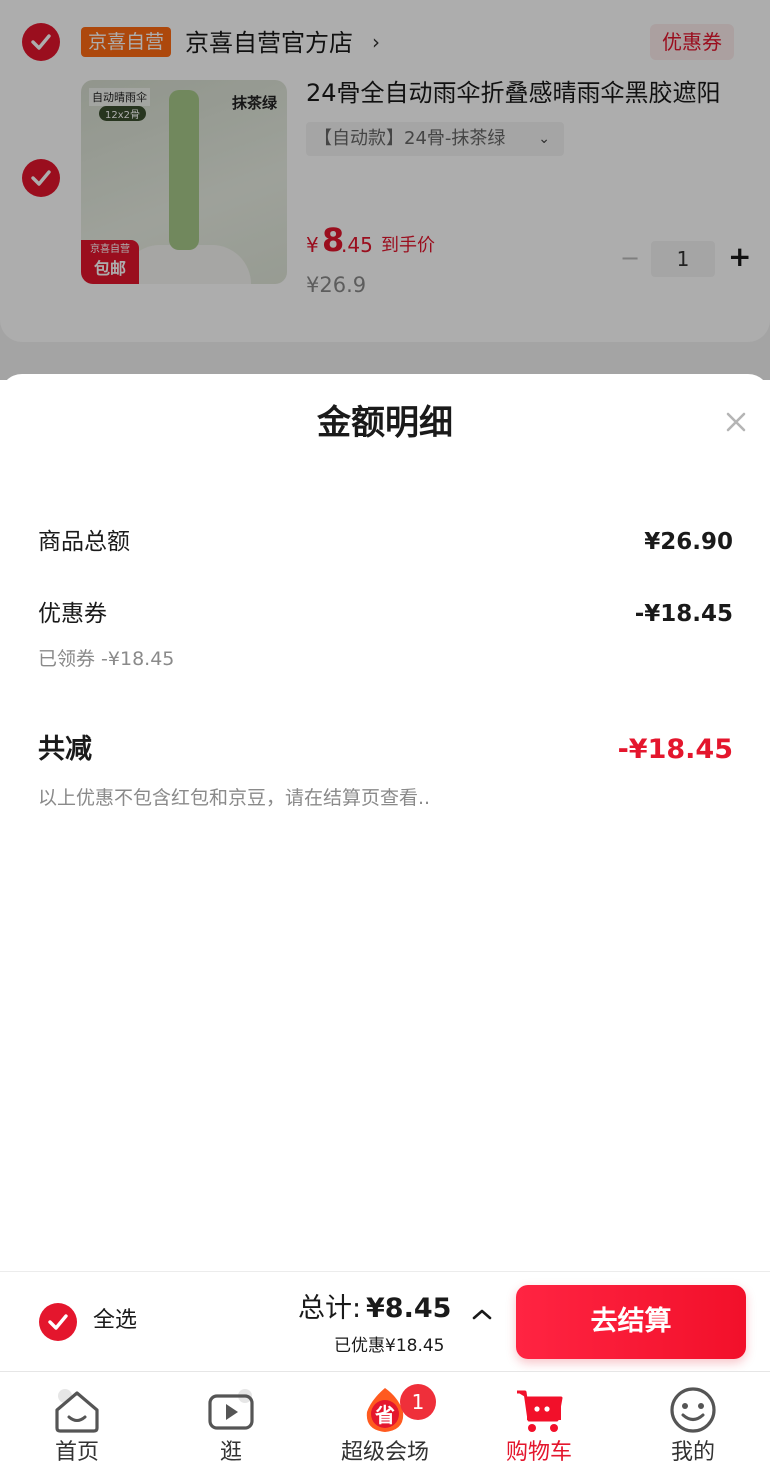 The image size is (770, 1479). Describe the element at coordinates (384, 1452) in the screenshot. I see `tab-super-venue-label: 超级会场` at that location.